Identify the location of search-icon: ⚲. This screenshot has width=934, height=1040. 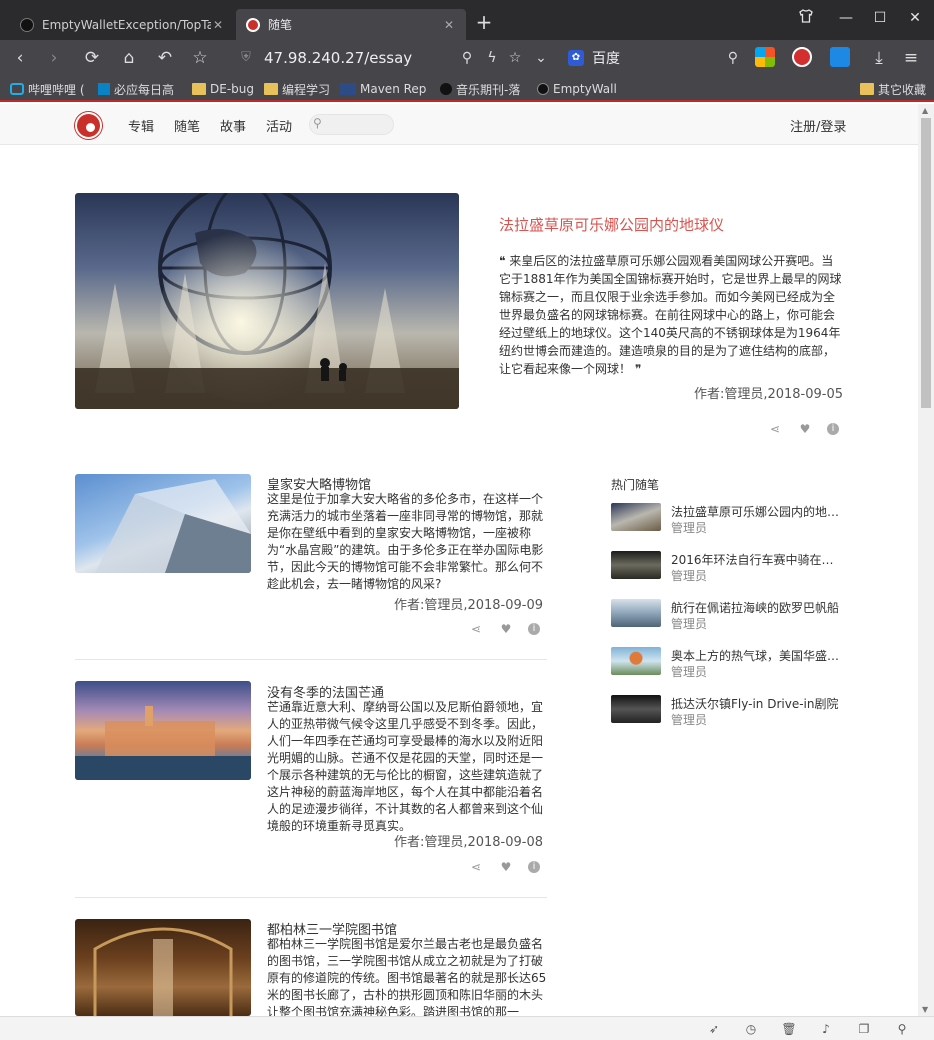
(733, 58).